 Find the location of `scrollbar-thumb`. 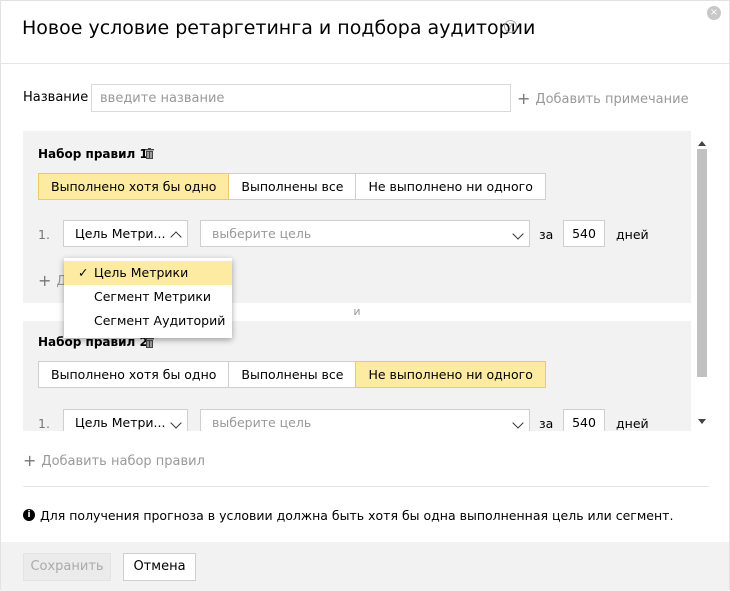

scrollbar-thumb is located at coordinates (702, 263).